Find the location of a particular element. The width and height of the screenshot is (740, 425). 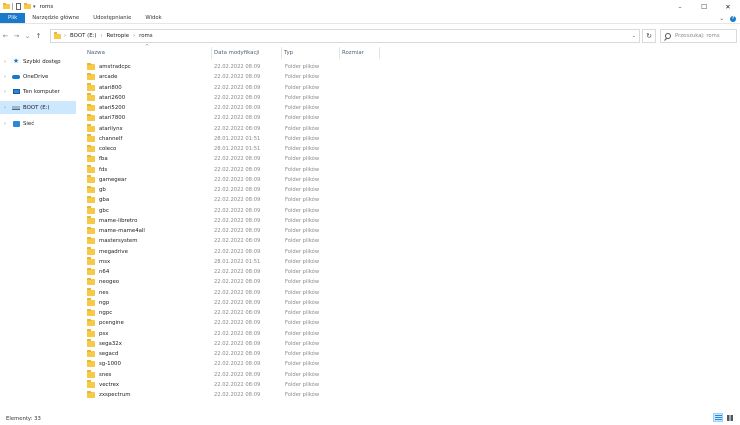

column-header-size: Rozmiar is located at coordinates (359, 53).